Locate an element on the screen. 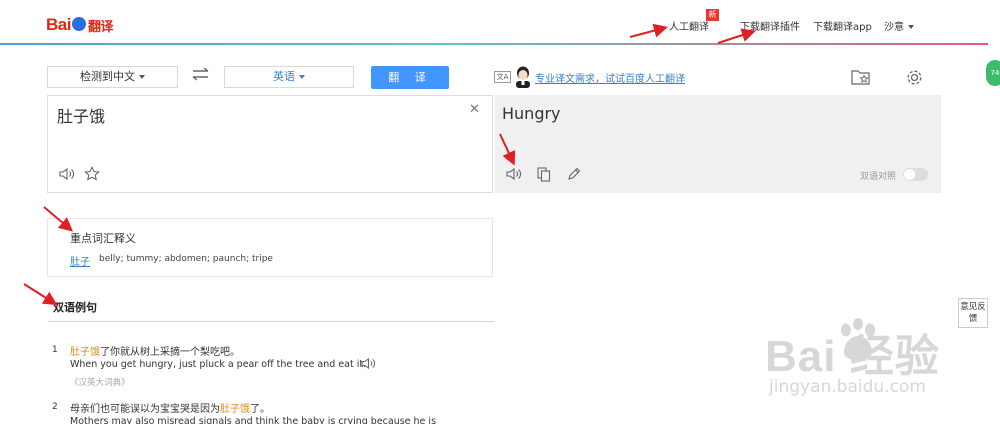 The image size is (1000, 424). nav-download-plugin: 下载翻译插件 is located at coordinates (770, 25).